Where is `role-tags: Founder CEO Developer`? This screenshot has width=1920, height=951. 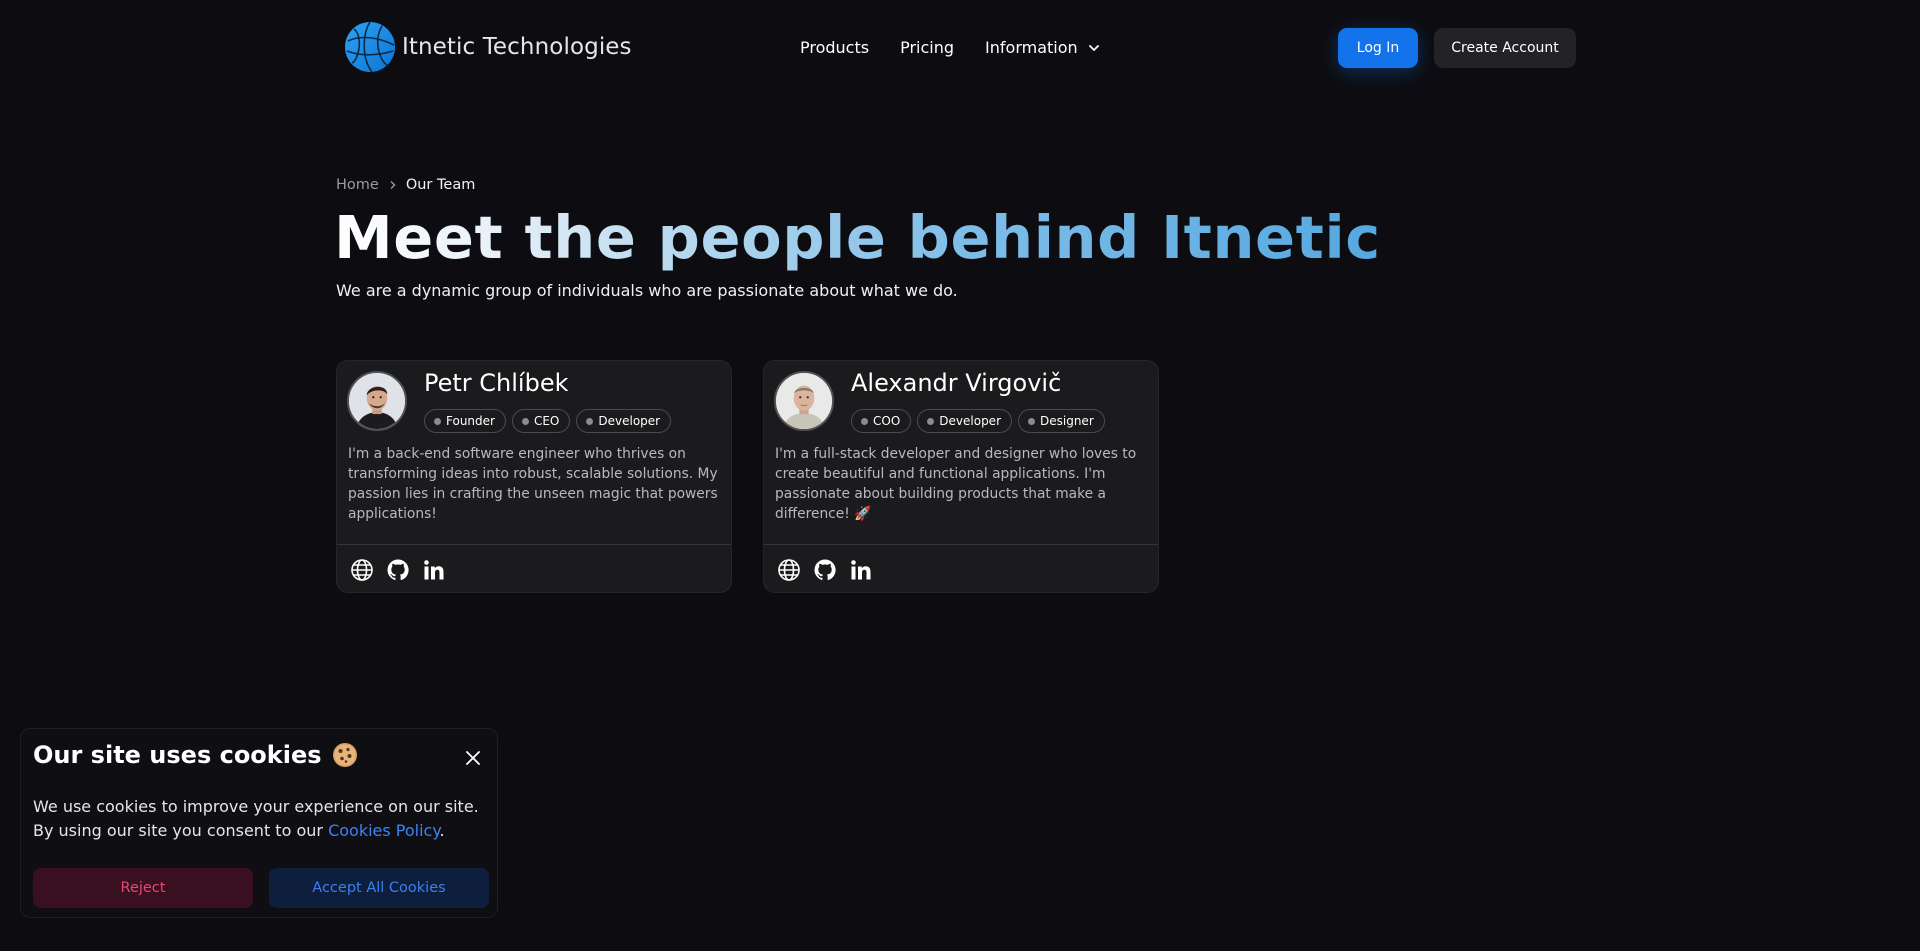 role-tags: Founder CEO Developer is located at coordinates (550, 421).